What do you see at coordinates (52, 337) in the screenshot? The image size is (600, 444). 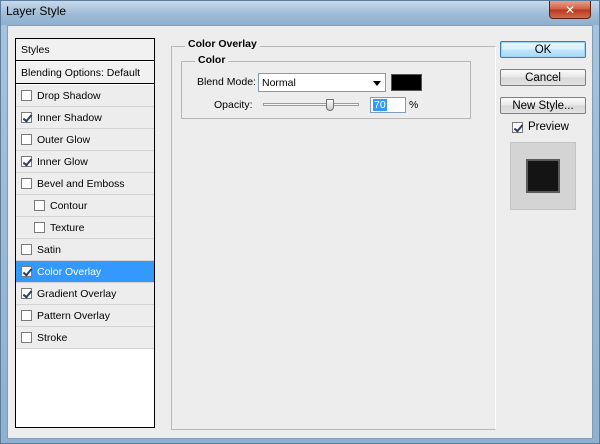 I see `style-item-label: Stroke` at bounding box center [52, 337].